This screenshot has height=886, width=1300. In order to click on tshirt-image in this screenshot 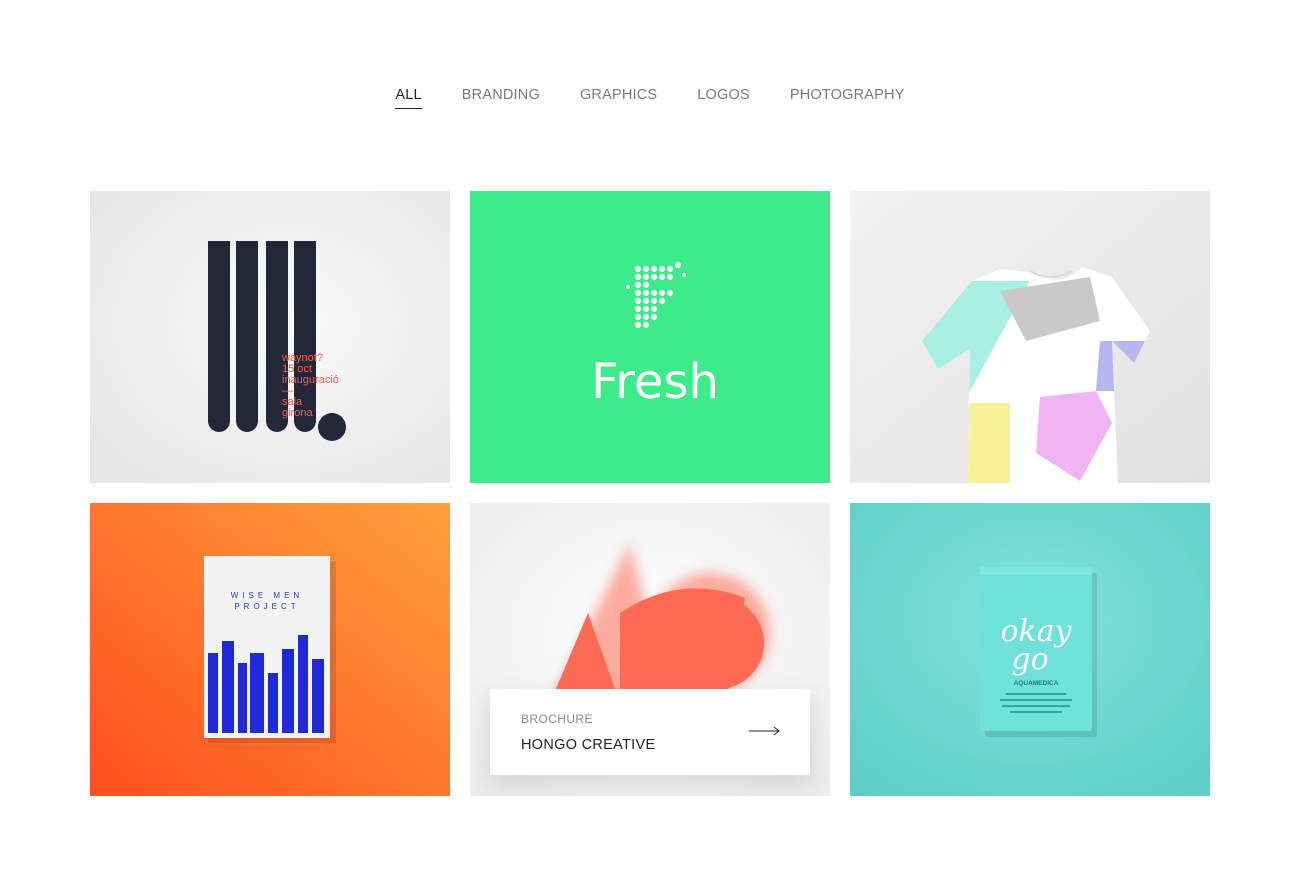, I will do `click(1030, 337)`.